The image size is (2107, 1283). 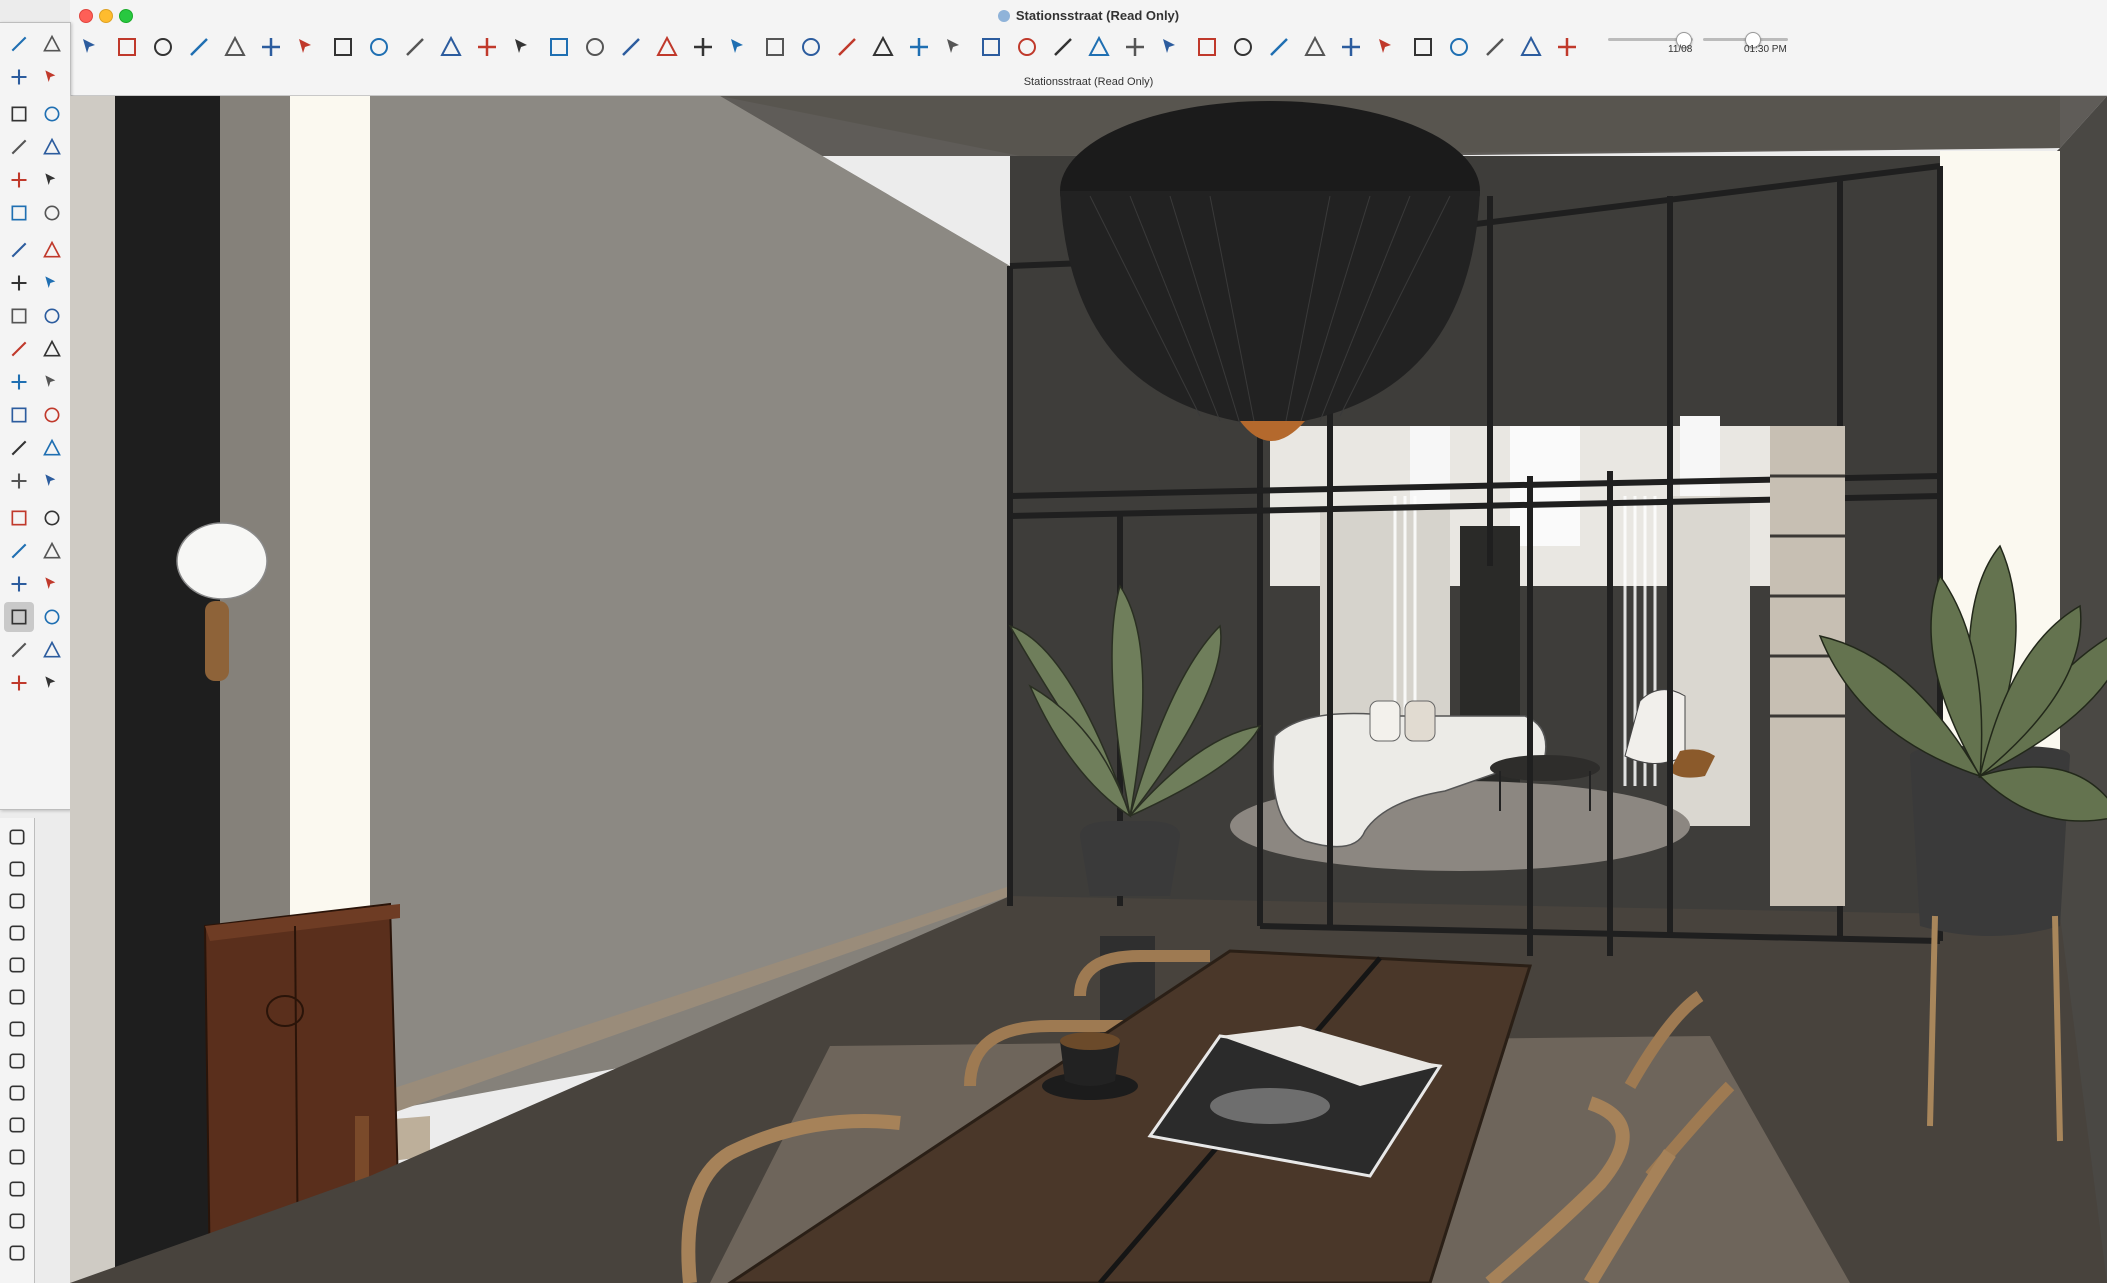 I want to click on lasso-icon, so click(x=52, y=44).